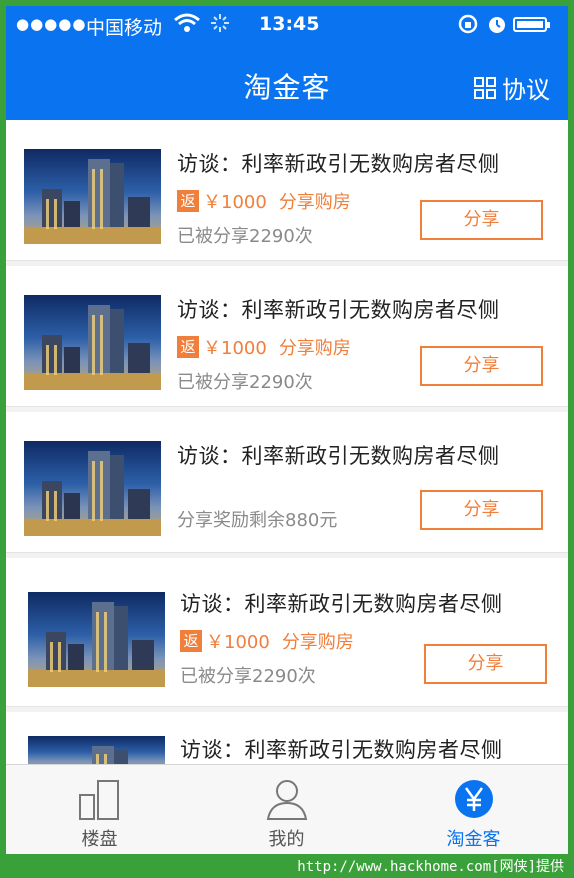 Image resolution: width=574 pixels, height=878 pixels. What do you see at coordinates (430, 867) in the screenshot?
I see `watermark-text: http://www.hackhome.com[网侠]提供` at bounding box center [430, 867].